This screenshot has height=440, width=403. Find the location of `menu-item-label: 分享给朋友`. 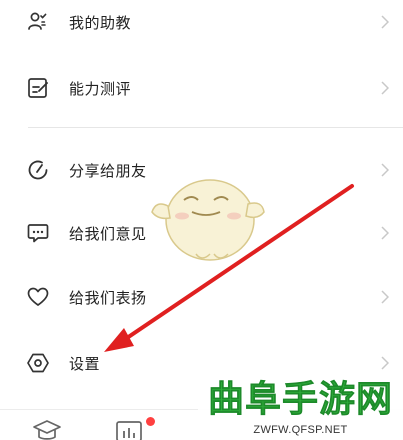

menu-item-label: 分享给朋友 is located at coordinates (108, 170).